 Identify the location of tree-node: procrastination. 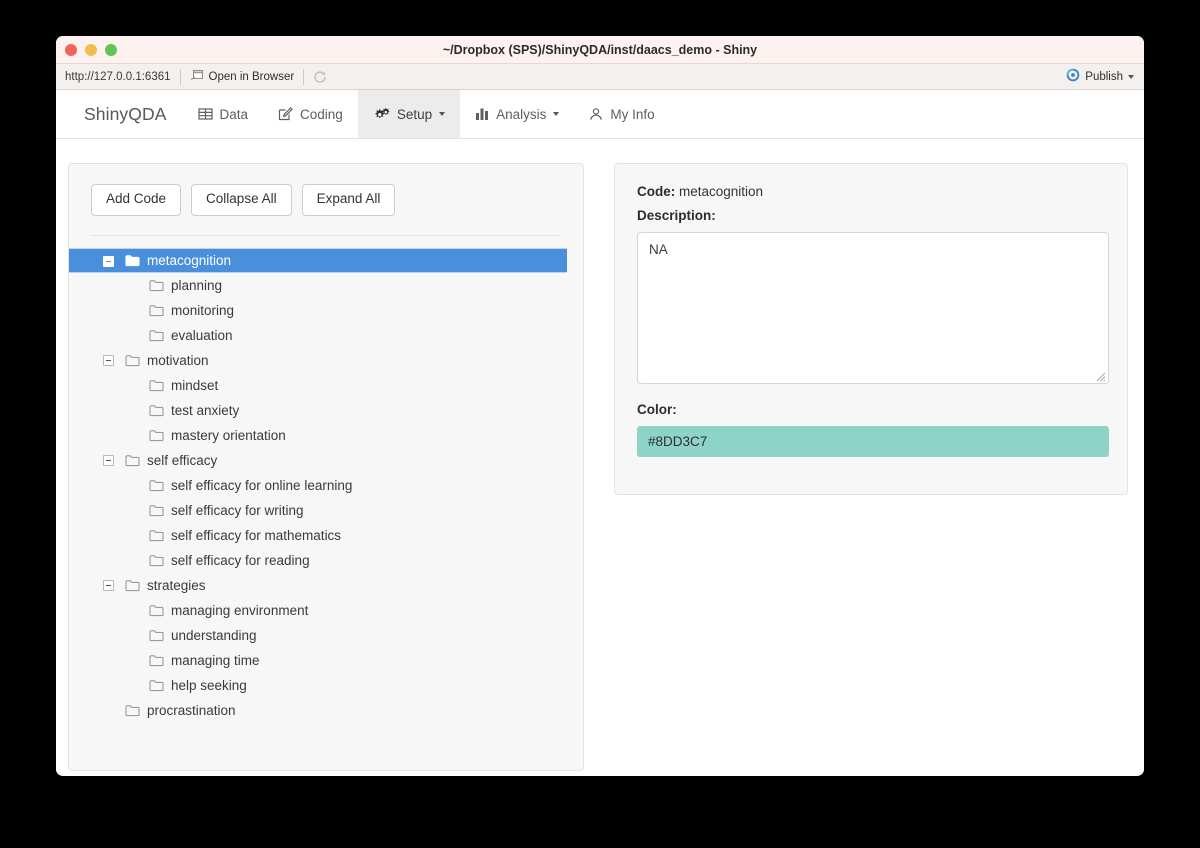
(326, 710).